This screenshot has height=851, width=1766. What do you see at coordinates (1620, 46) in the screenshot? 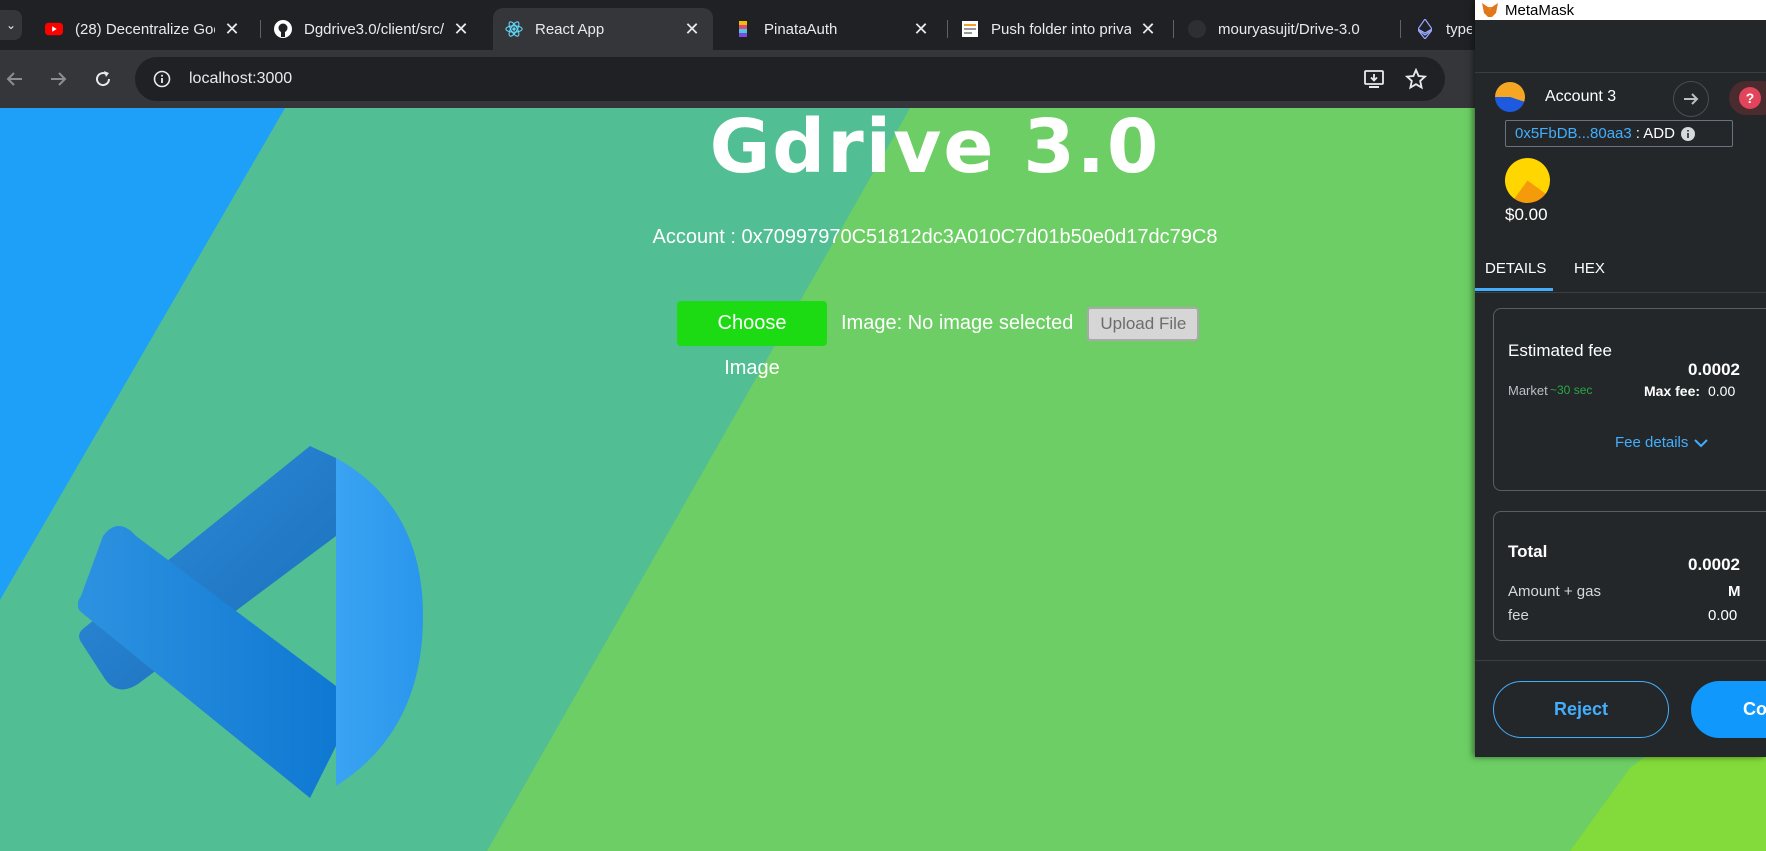
I see `metamask-network-strip` at bounding box center [1620, 46].